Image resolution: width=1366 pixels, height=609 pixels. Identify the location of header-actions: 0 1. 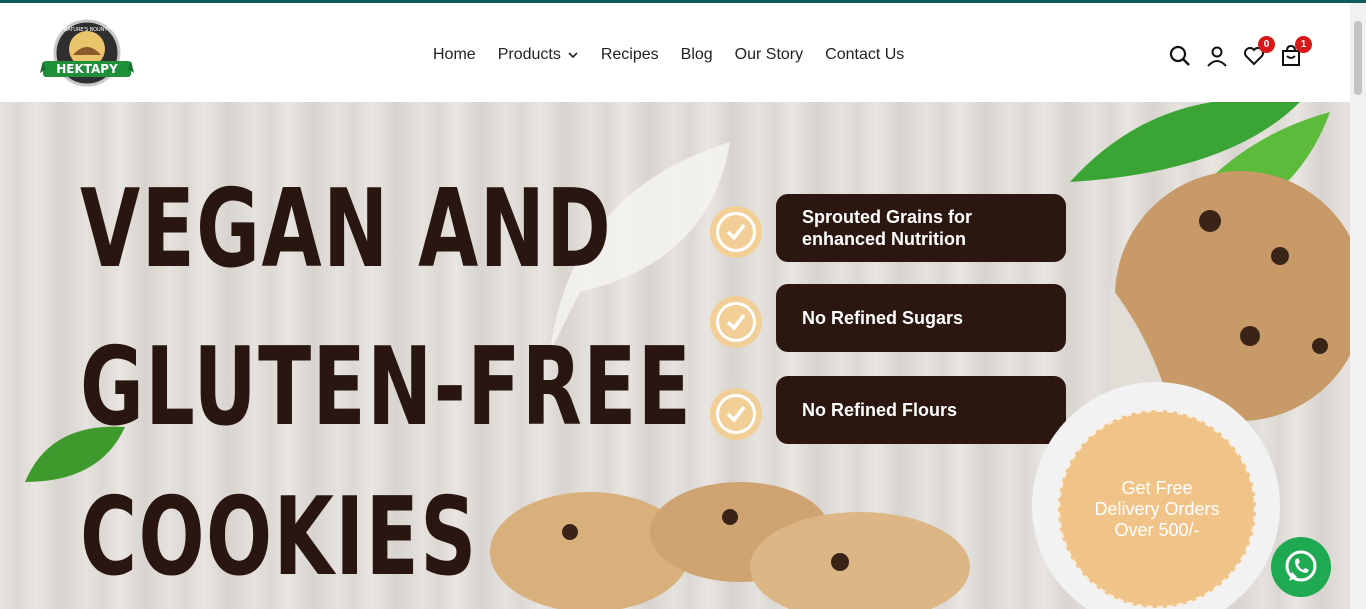
(1242, 52).